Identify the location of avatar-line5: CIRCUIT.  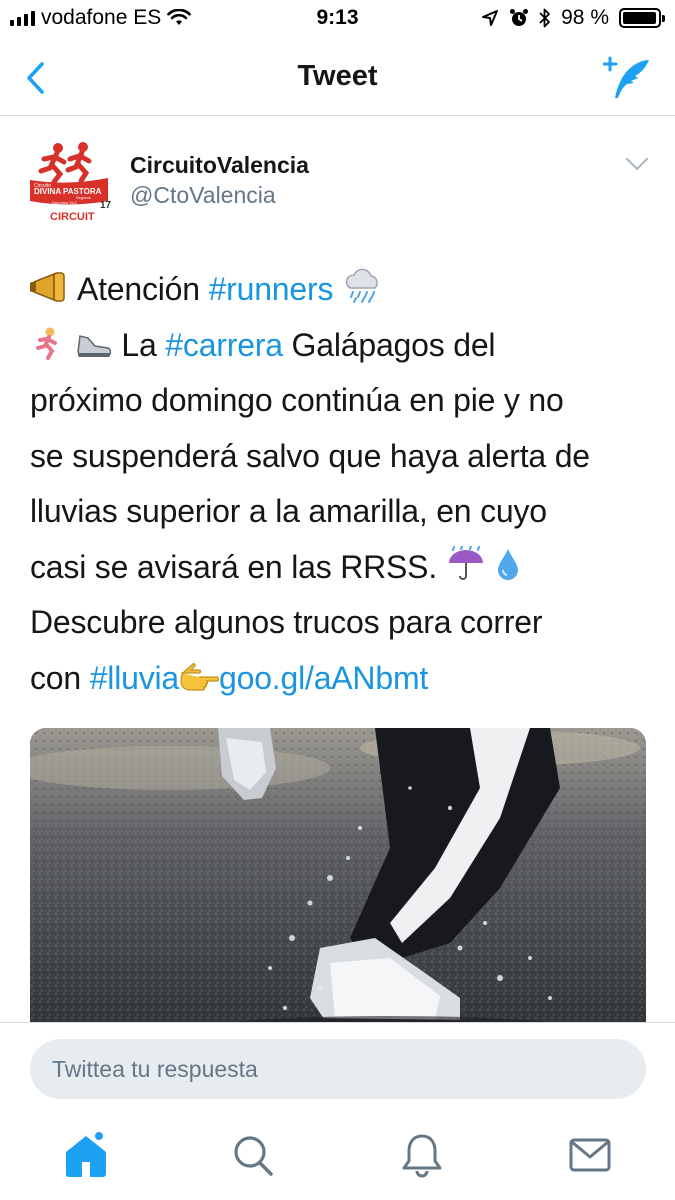
(72, 217).